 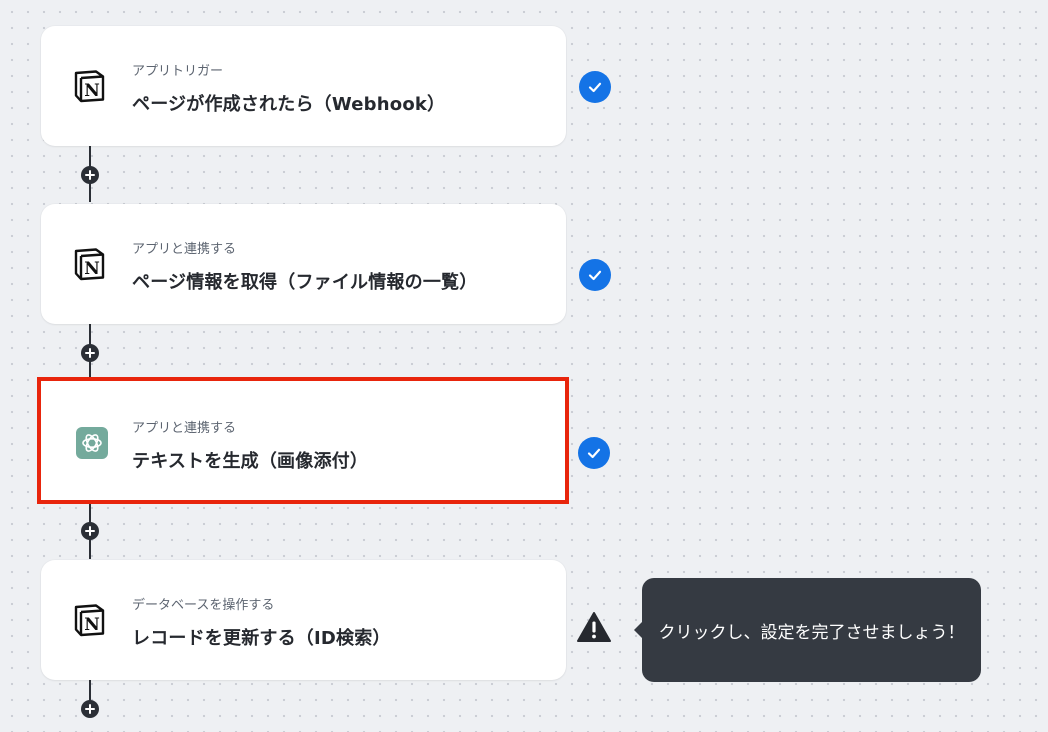 I want to click on flow-step-card: N アプリと連携する ページ情報を取得（ファイル情報の一覧）, so click(x=303, y=264).